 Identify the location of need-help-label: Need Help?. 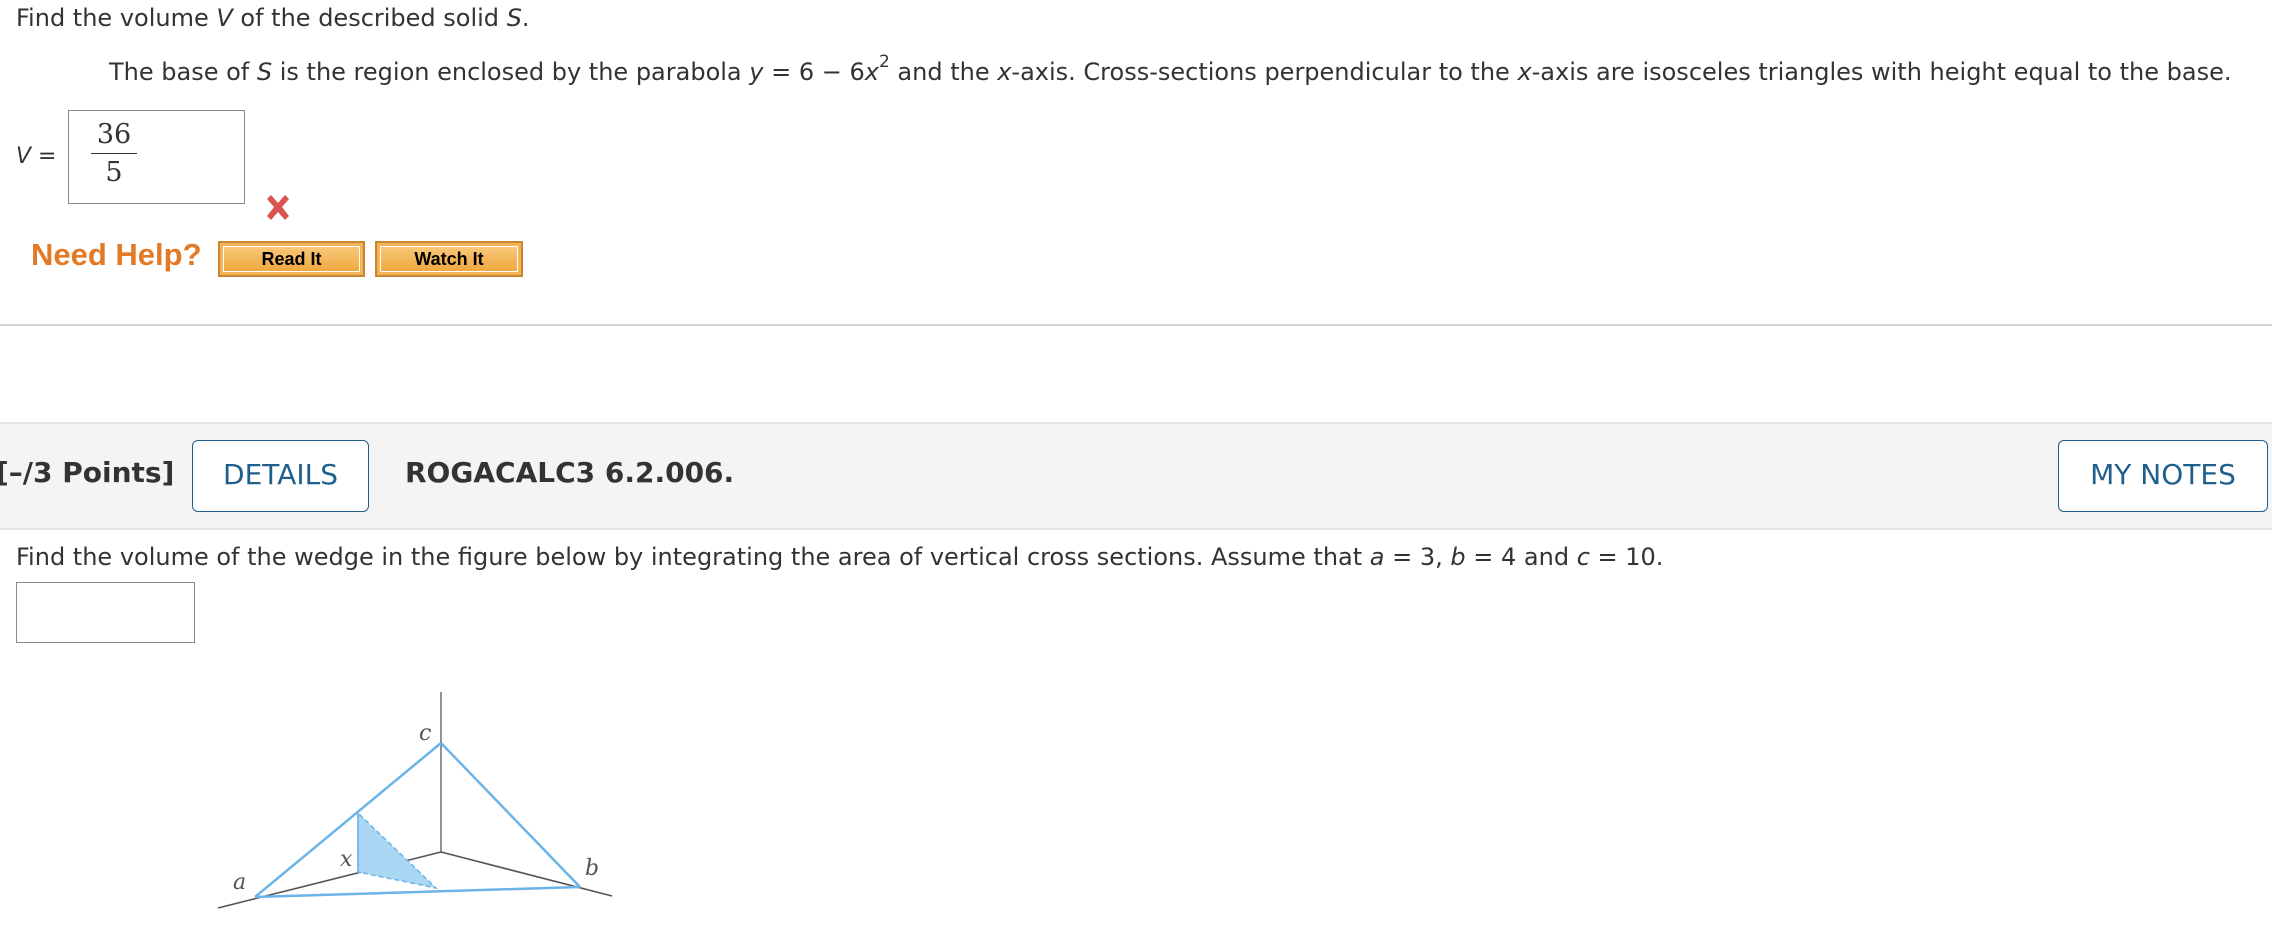
(116, 254).